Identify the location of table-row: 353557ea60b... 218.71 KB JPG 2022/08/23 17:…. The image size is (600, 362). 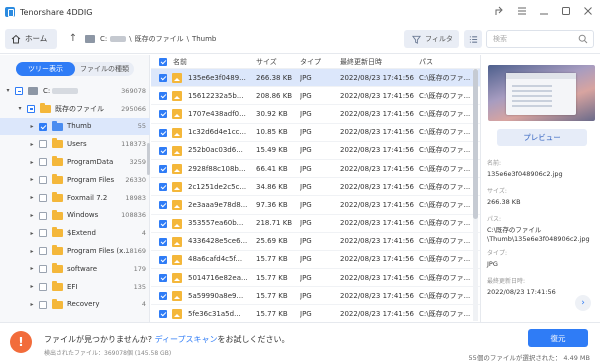
(315, 224).